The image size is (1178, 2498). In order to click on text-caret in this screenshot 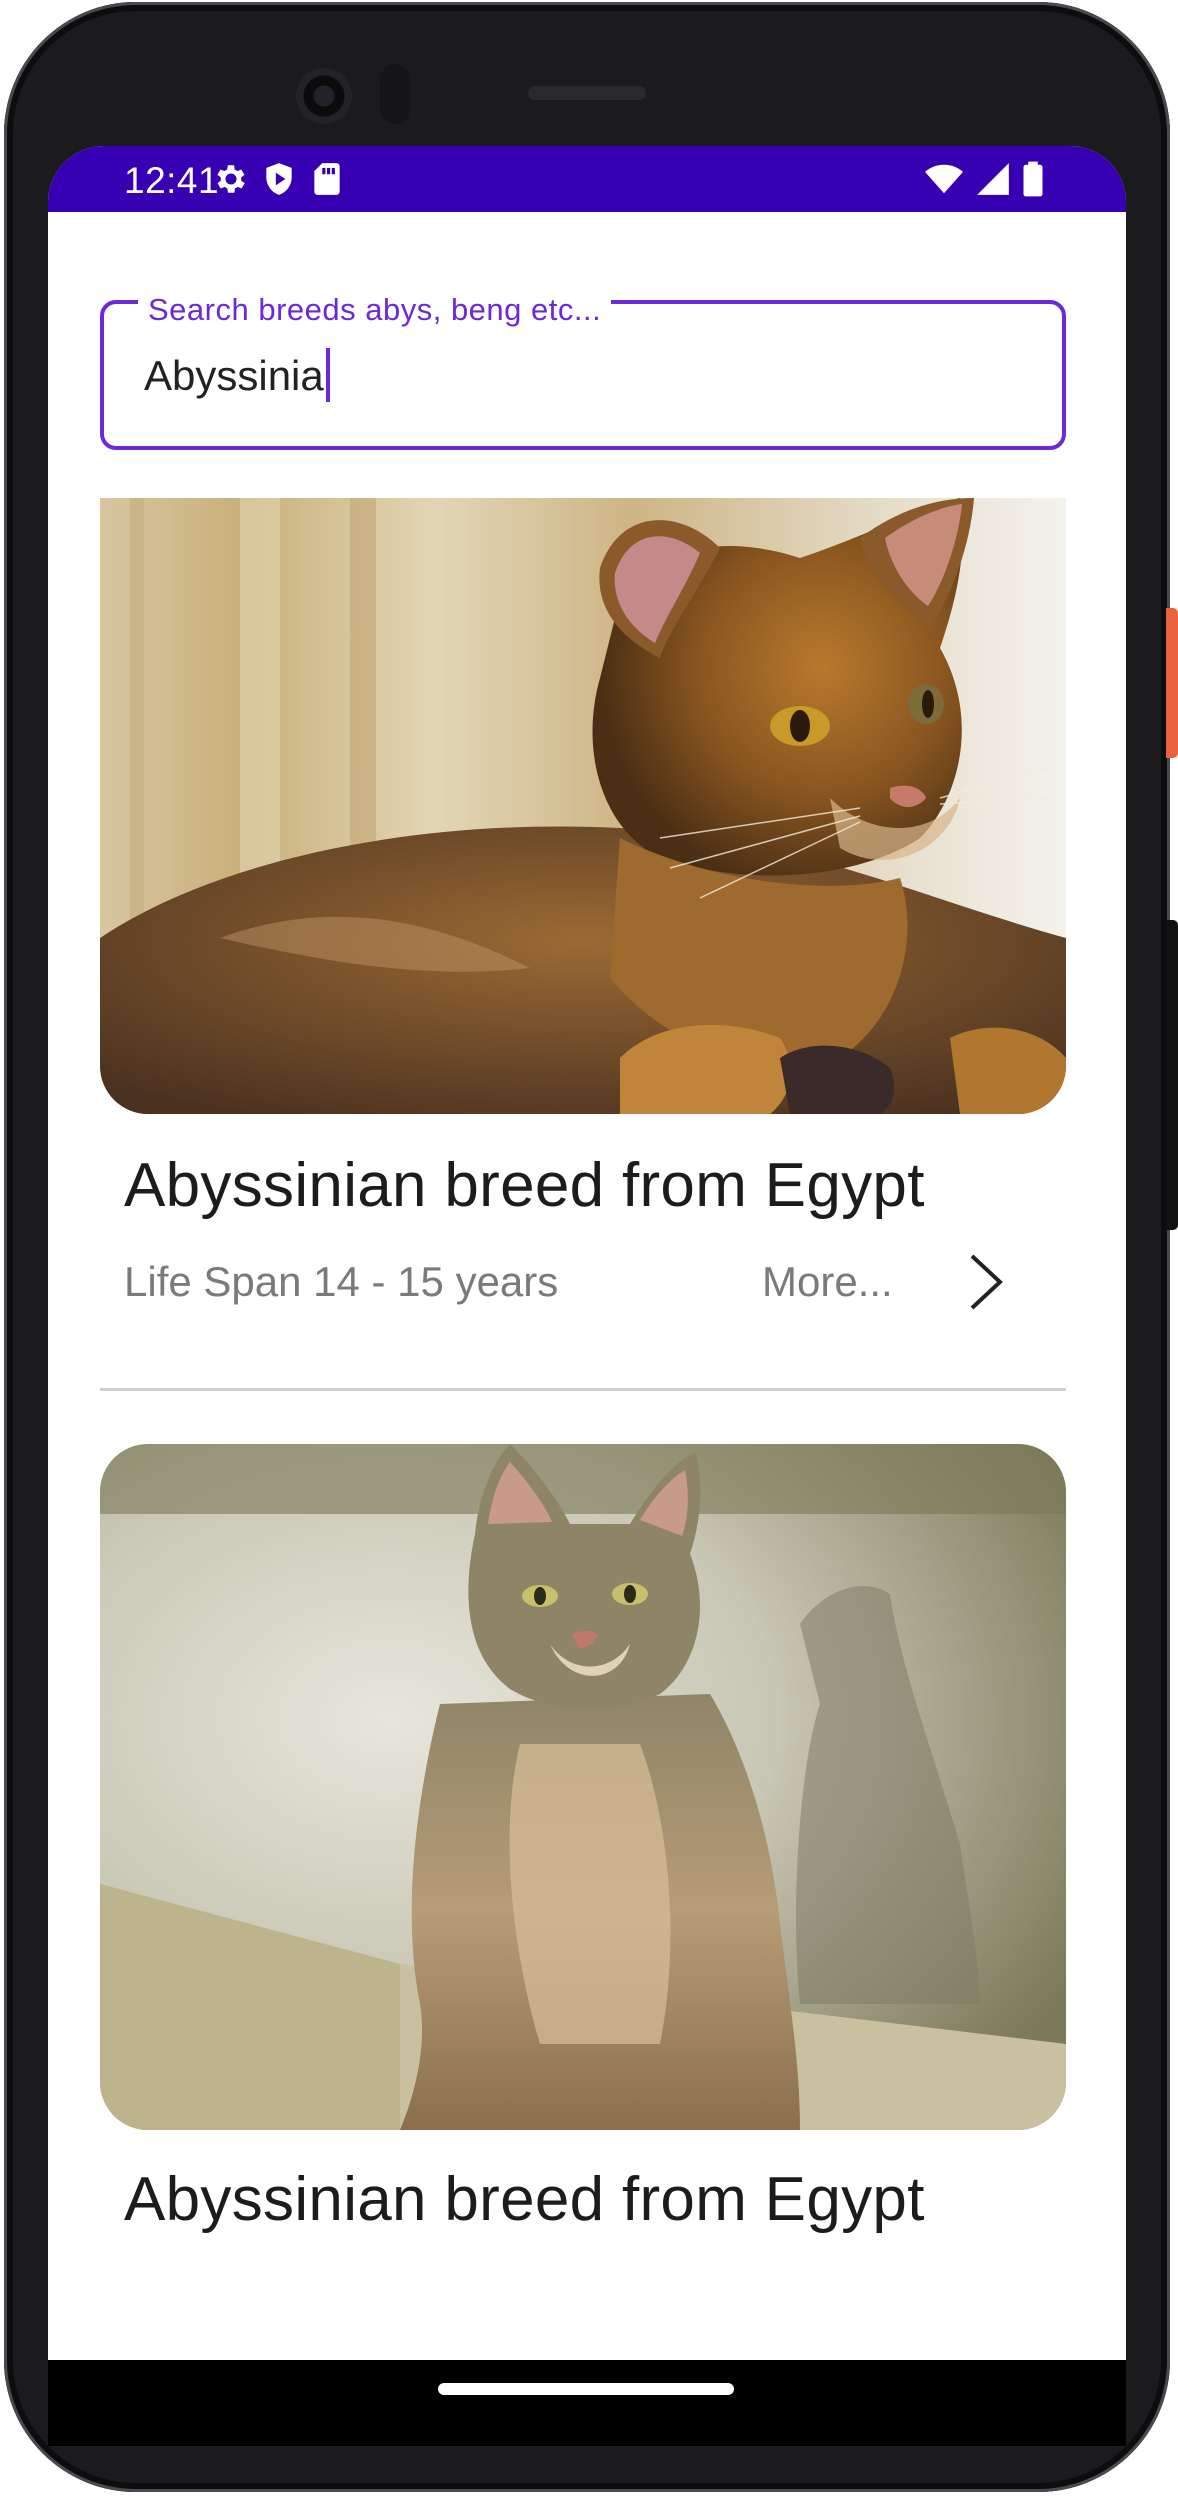, I will do `click(327, 375)`.